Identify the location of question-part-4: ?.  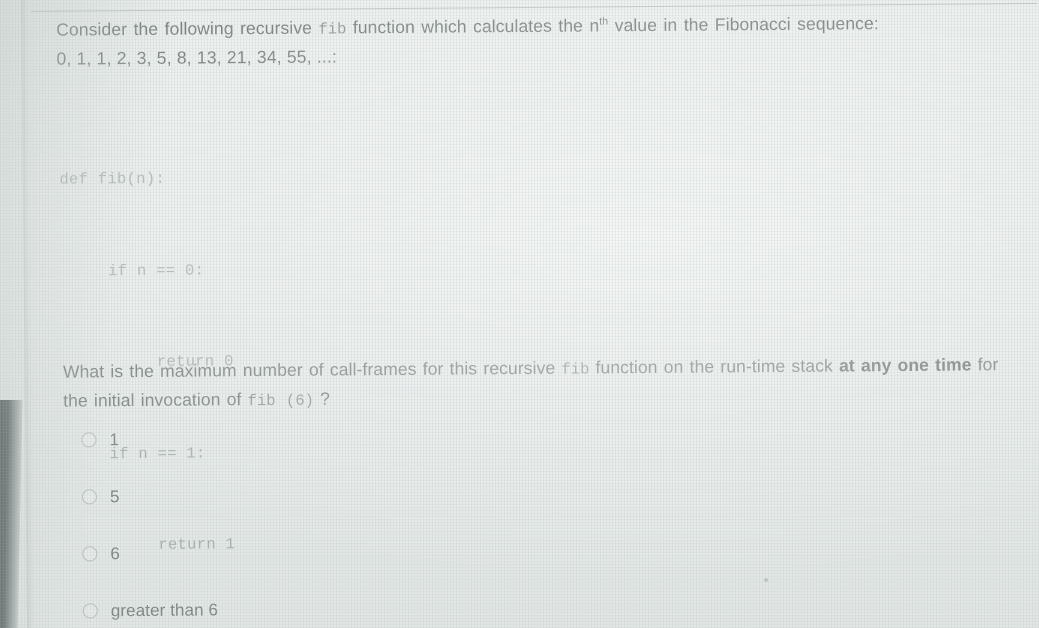
(321, 398).